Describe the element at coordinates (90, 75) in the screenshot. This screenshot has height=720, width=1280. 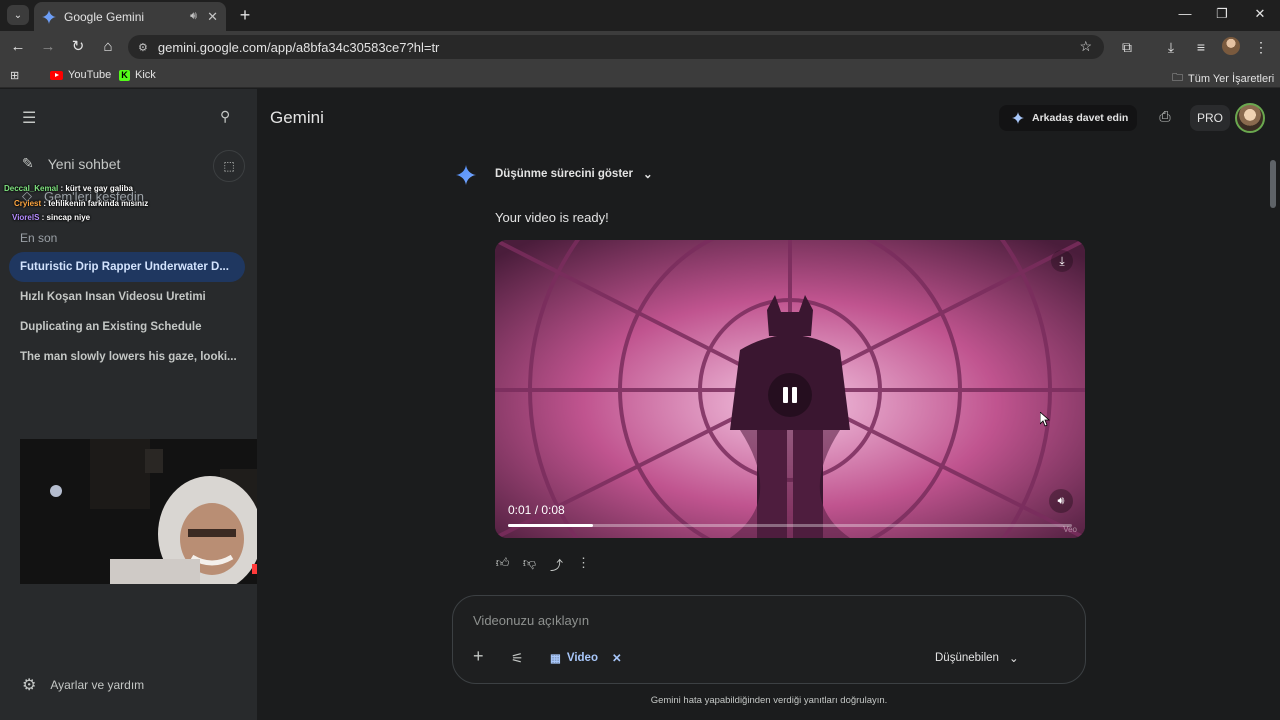
I see `bookmark-label: YouTube` at that location.